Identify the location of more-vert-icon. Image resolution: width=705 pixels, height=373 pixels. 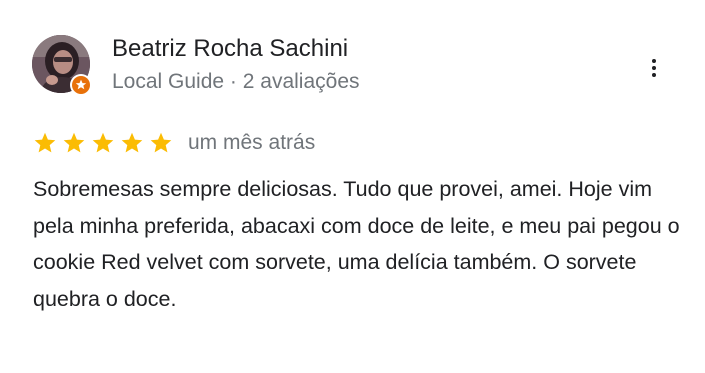
(654, 61).